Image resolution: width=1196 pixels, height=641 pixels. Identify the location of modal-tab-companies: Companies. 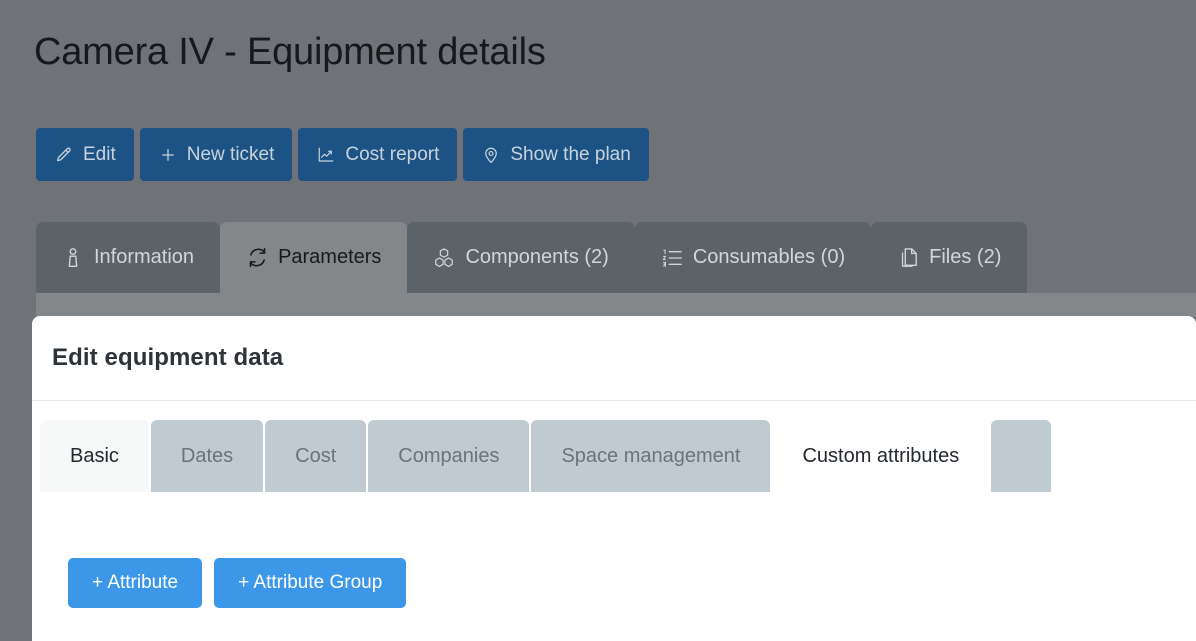
(449, 456).